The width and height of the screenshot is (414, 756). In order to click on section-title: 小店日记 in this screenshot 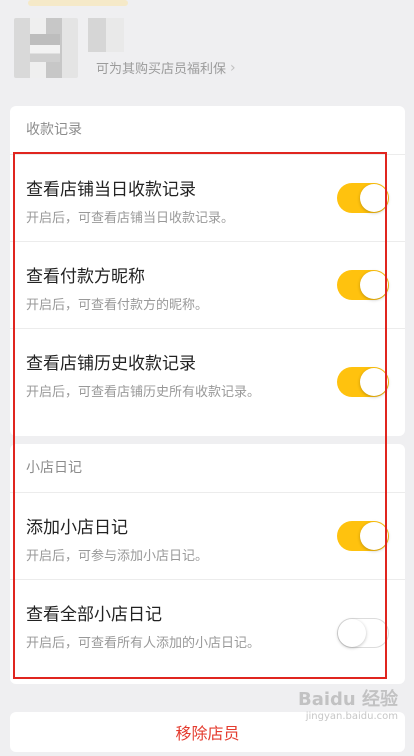, I will do `click(207, 468)`.